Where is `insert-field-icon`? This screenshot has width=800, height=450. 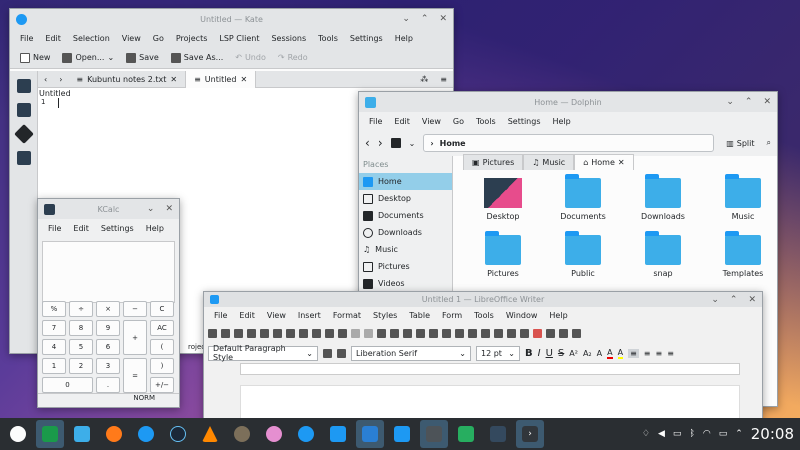
insert-field-icon is located at coordinates (485, 333).